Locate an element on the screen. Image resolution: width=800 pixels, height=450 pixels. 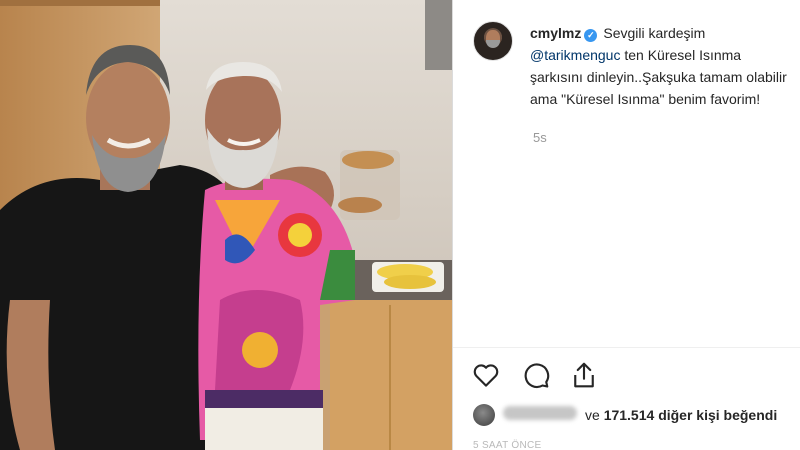
caption-line-1: Sevgili kardeşim is located at coordinates (654, 33).